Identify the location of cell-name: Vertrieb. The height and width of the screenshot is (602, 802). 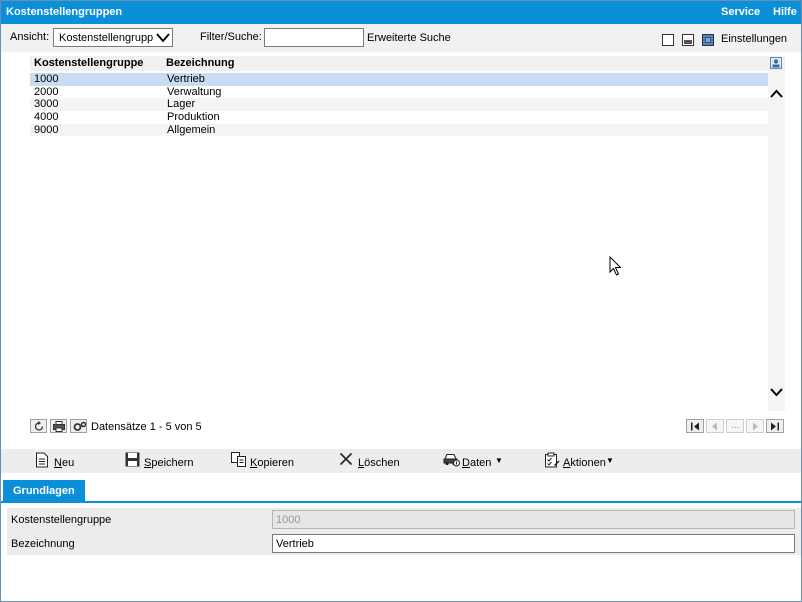
(186, 79).